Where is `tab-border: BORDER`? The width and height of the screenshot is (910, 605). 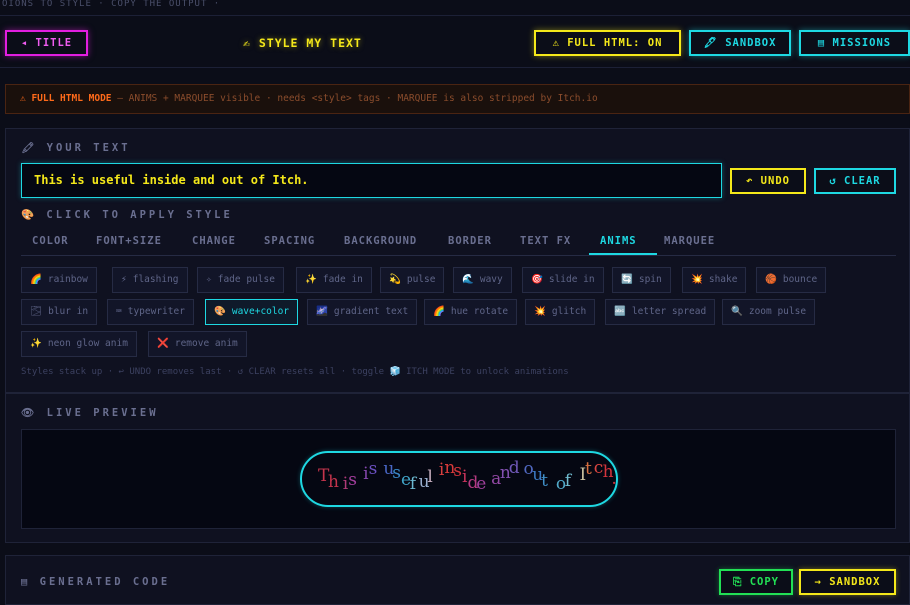
tab-border: BORDER is located at coordinates (470, 241).